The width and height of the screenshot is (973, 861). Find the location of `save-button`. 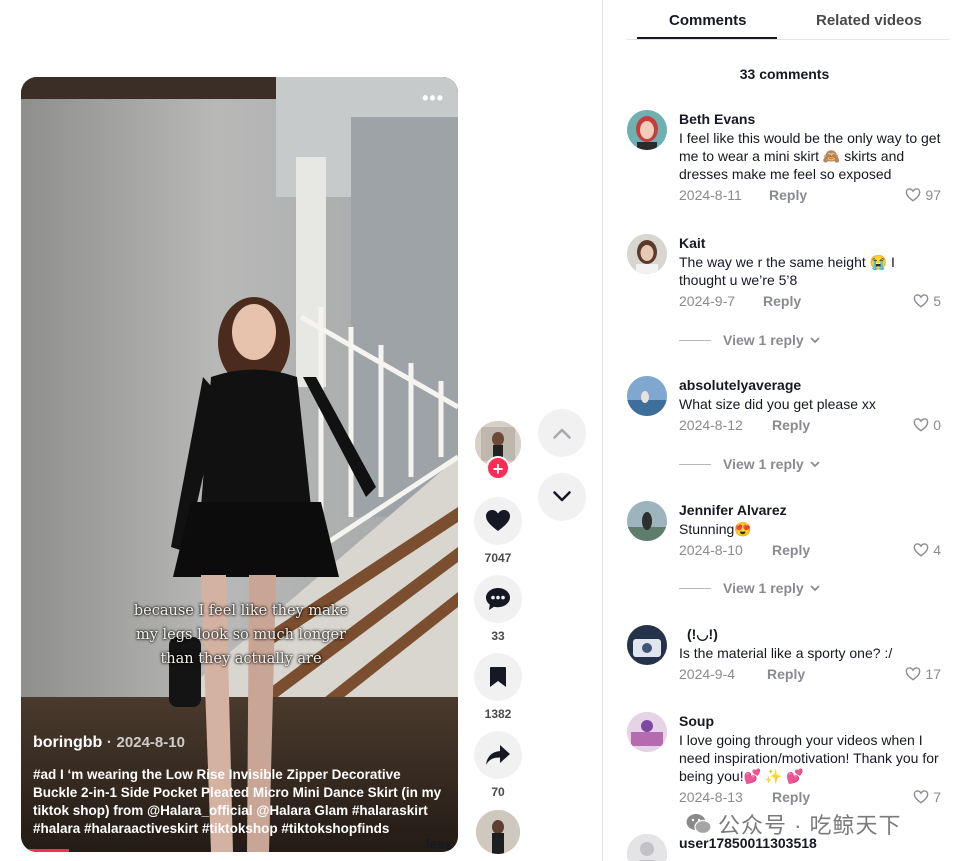

save-button is located at coordinates (498, 677).